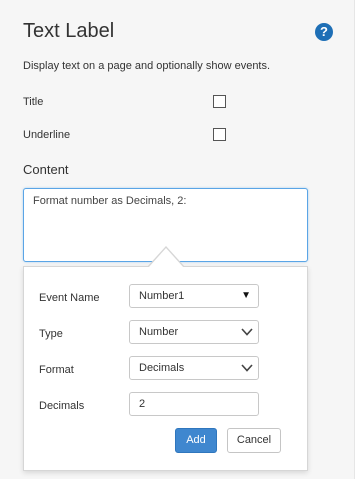  I want to click on format-label: Format, so click(56, 370).